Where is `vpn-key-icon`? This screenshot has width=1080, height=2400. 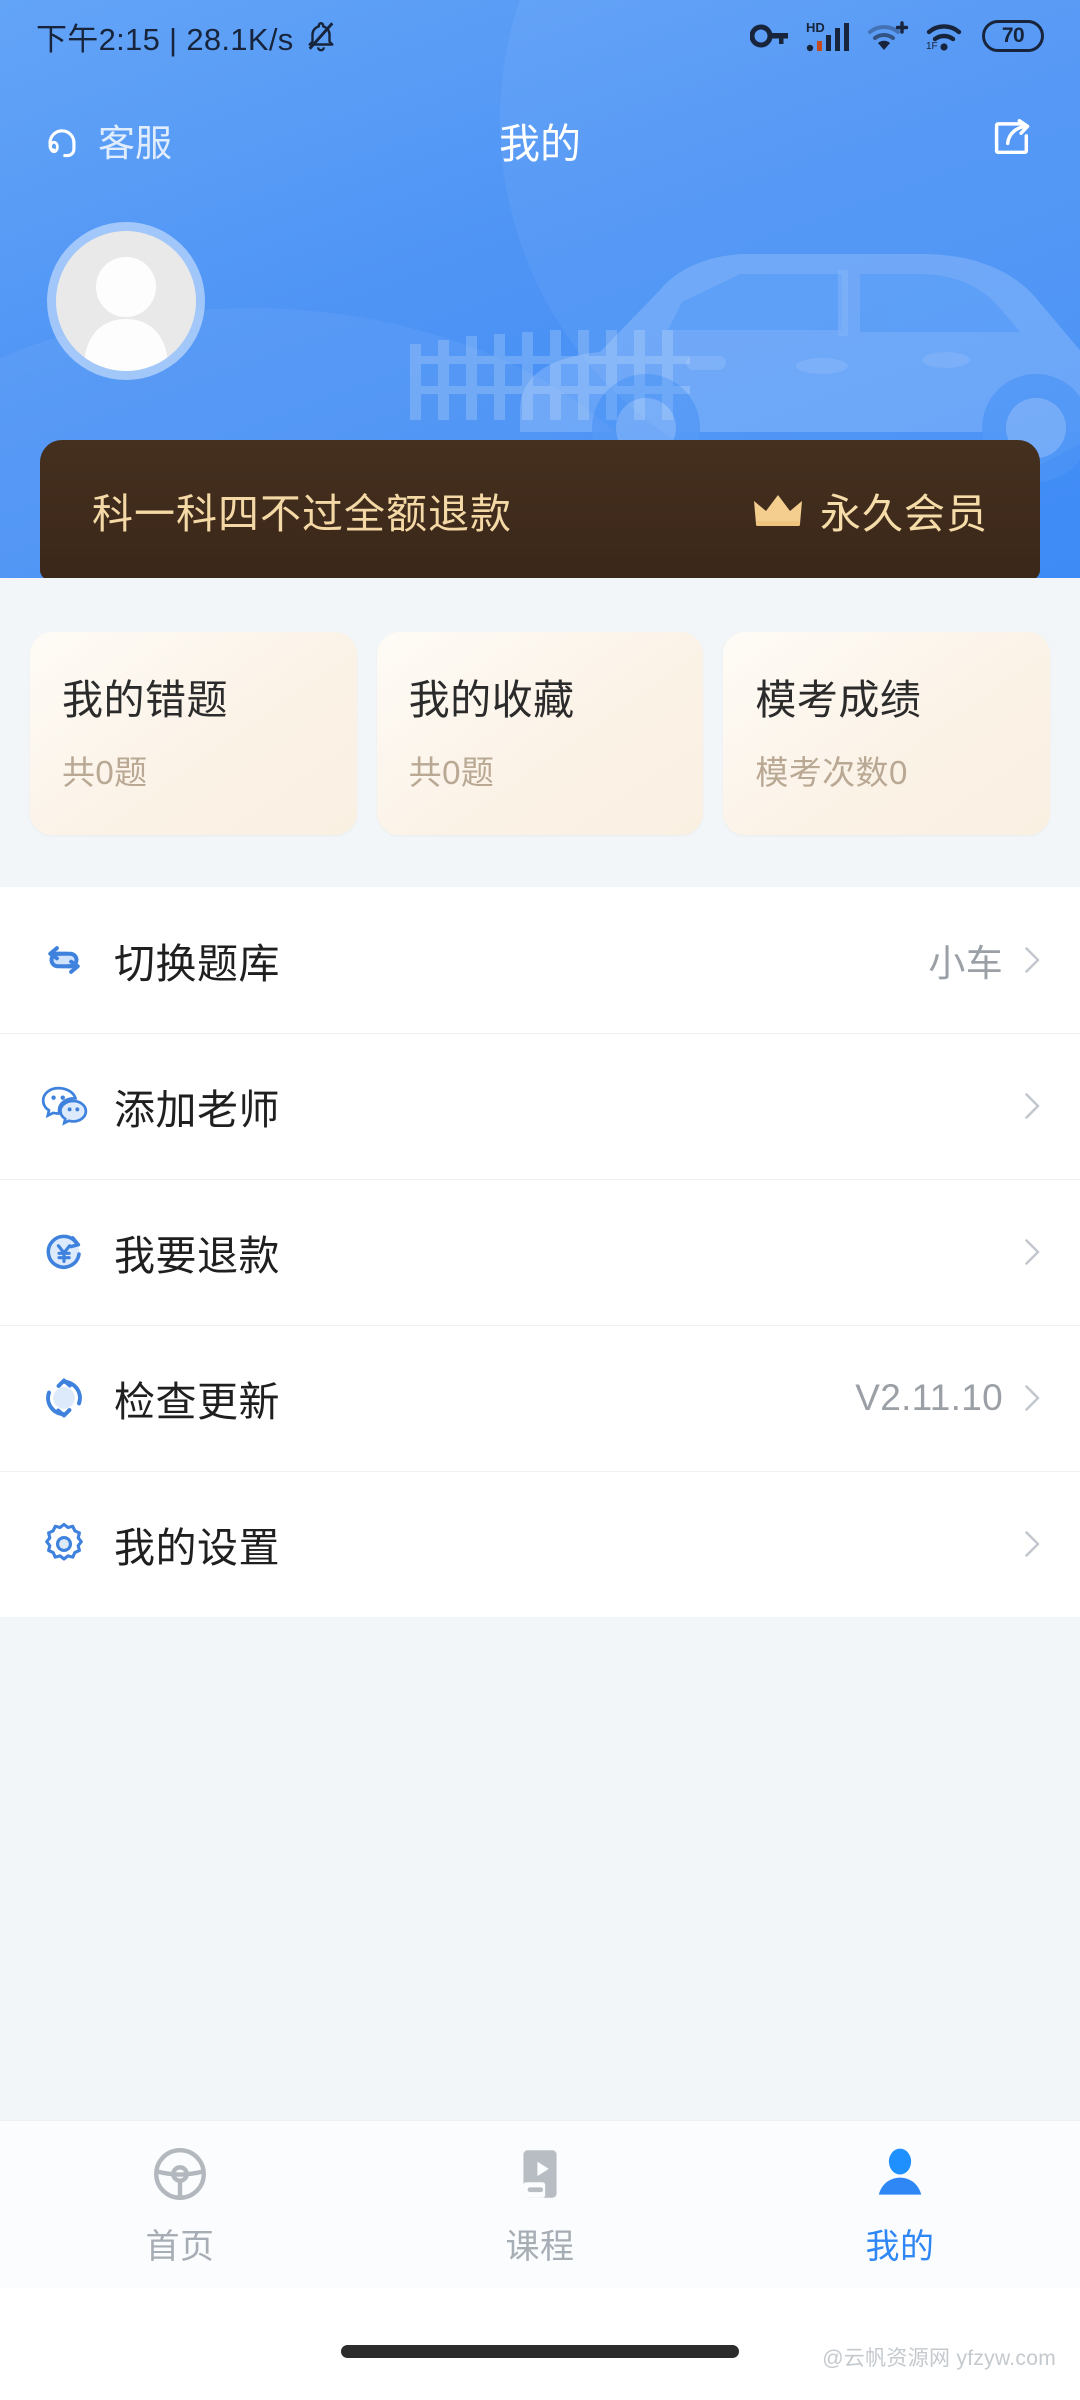
vpn-key-icon is located at coordinates (769, 36).